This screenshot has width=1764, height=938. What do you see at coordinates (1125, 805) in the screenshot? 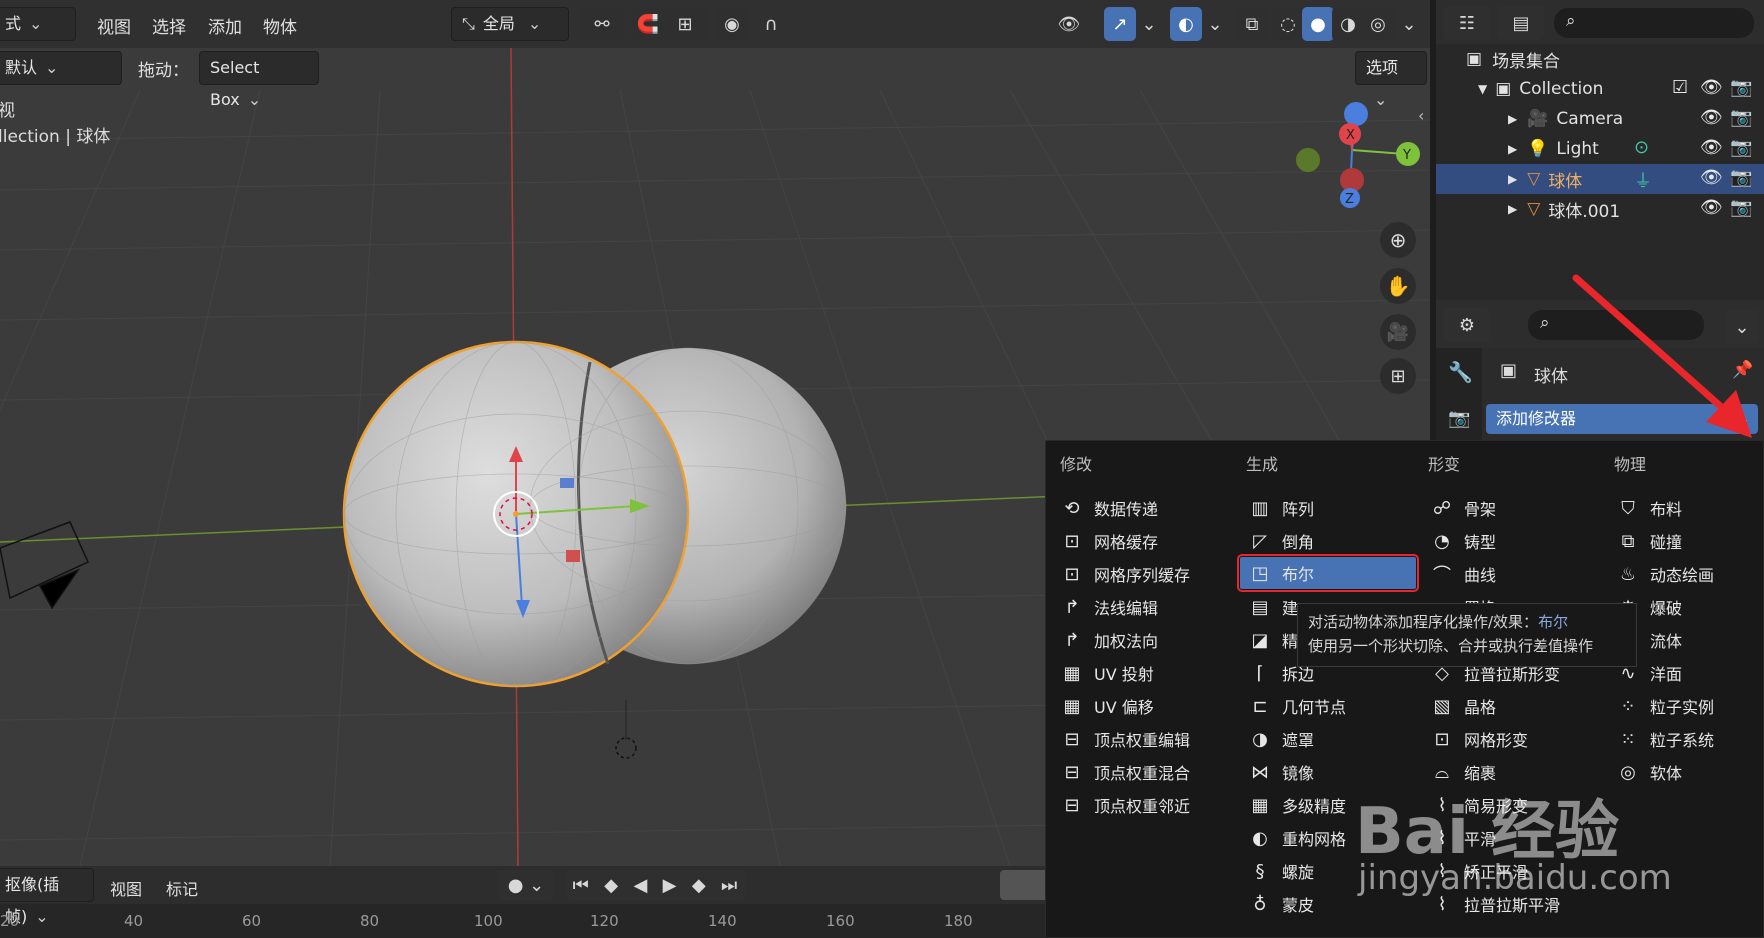
I see `menu-item-vertex-weight-proximity: ⊟ 顶点权重邻近` at bounding box center [1125, 805].